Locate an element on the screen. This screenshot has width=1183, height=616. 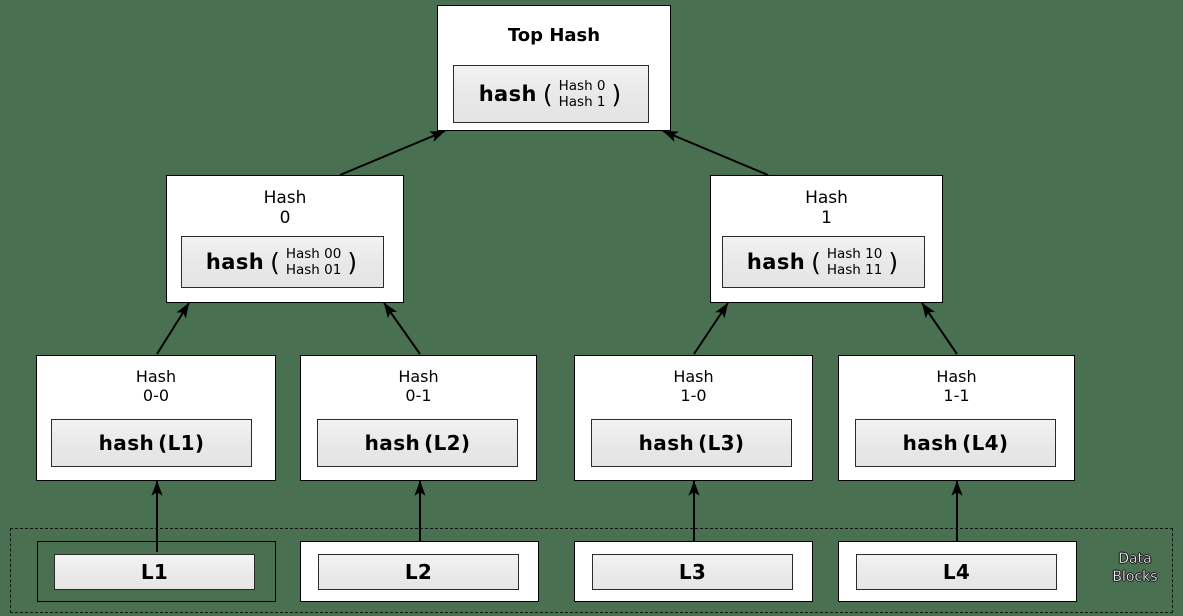
node-hash-0: Hash 0 hash ( Hash 00 Hash 01 ) is located at coordinates (285, 239).